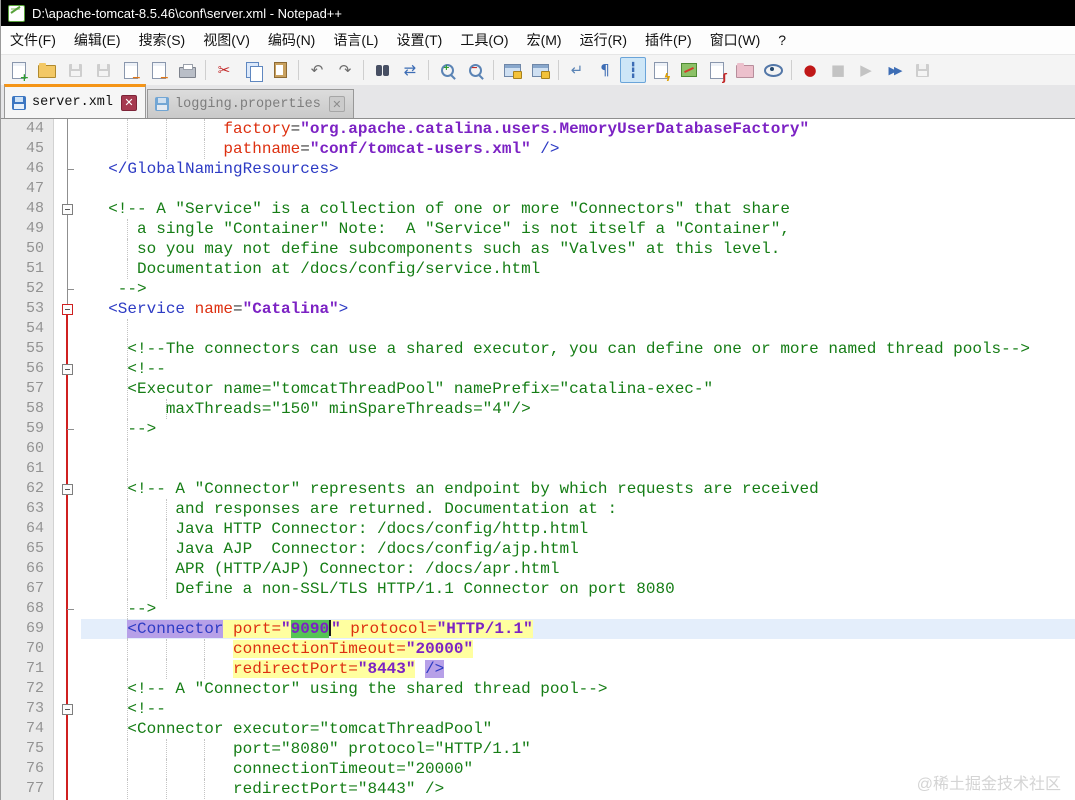 The width and height of the screenshot is (1075, 800). I want to click on line-number: 76, so click(34, 768).